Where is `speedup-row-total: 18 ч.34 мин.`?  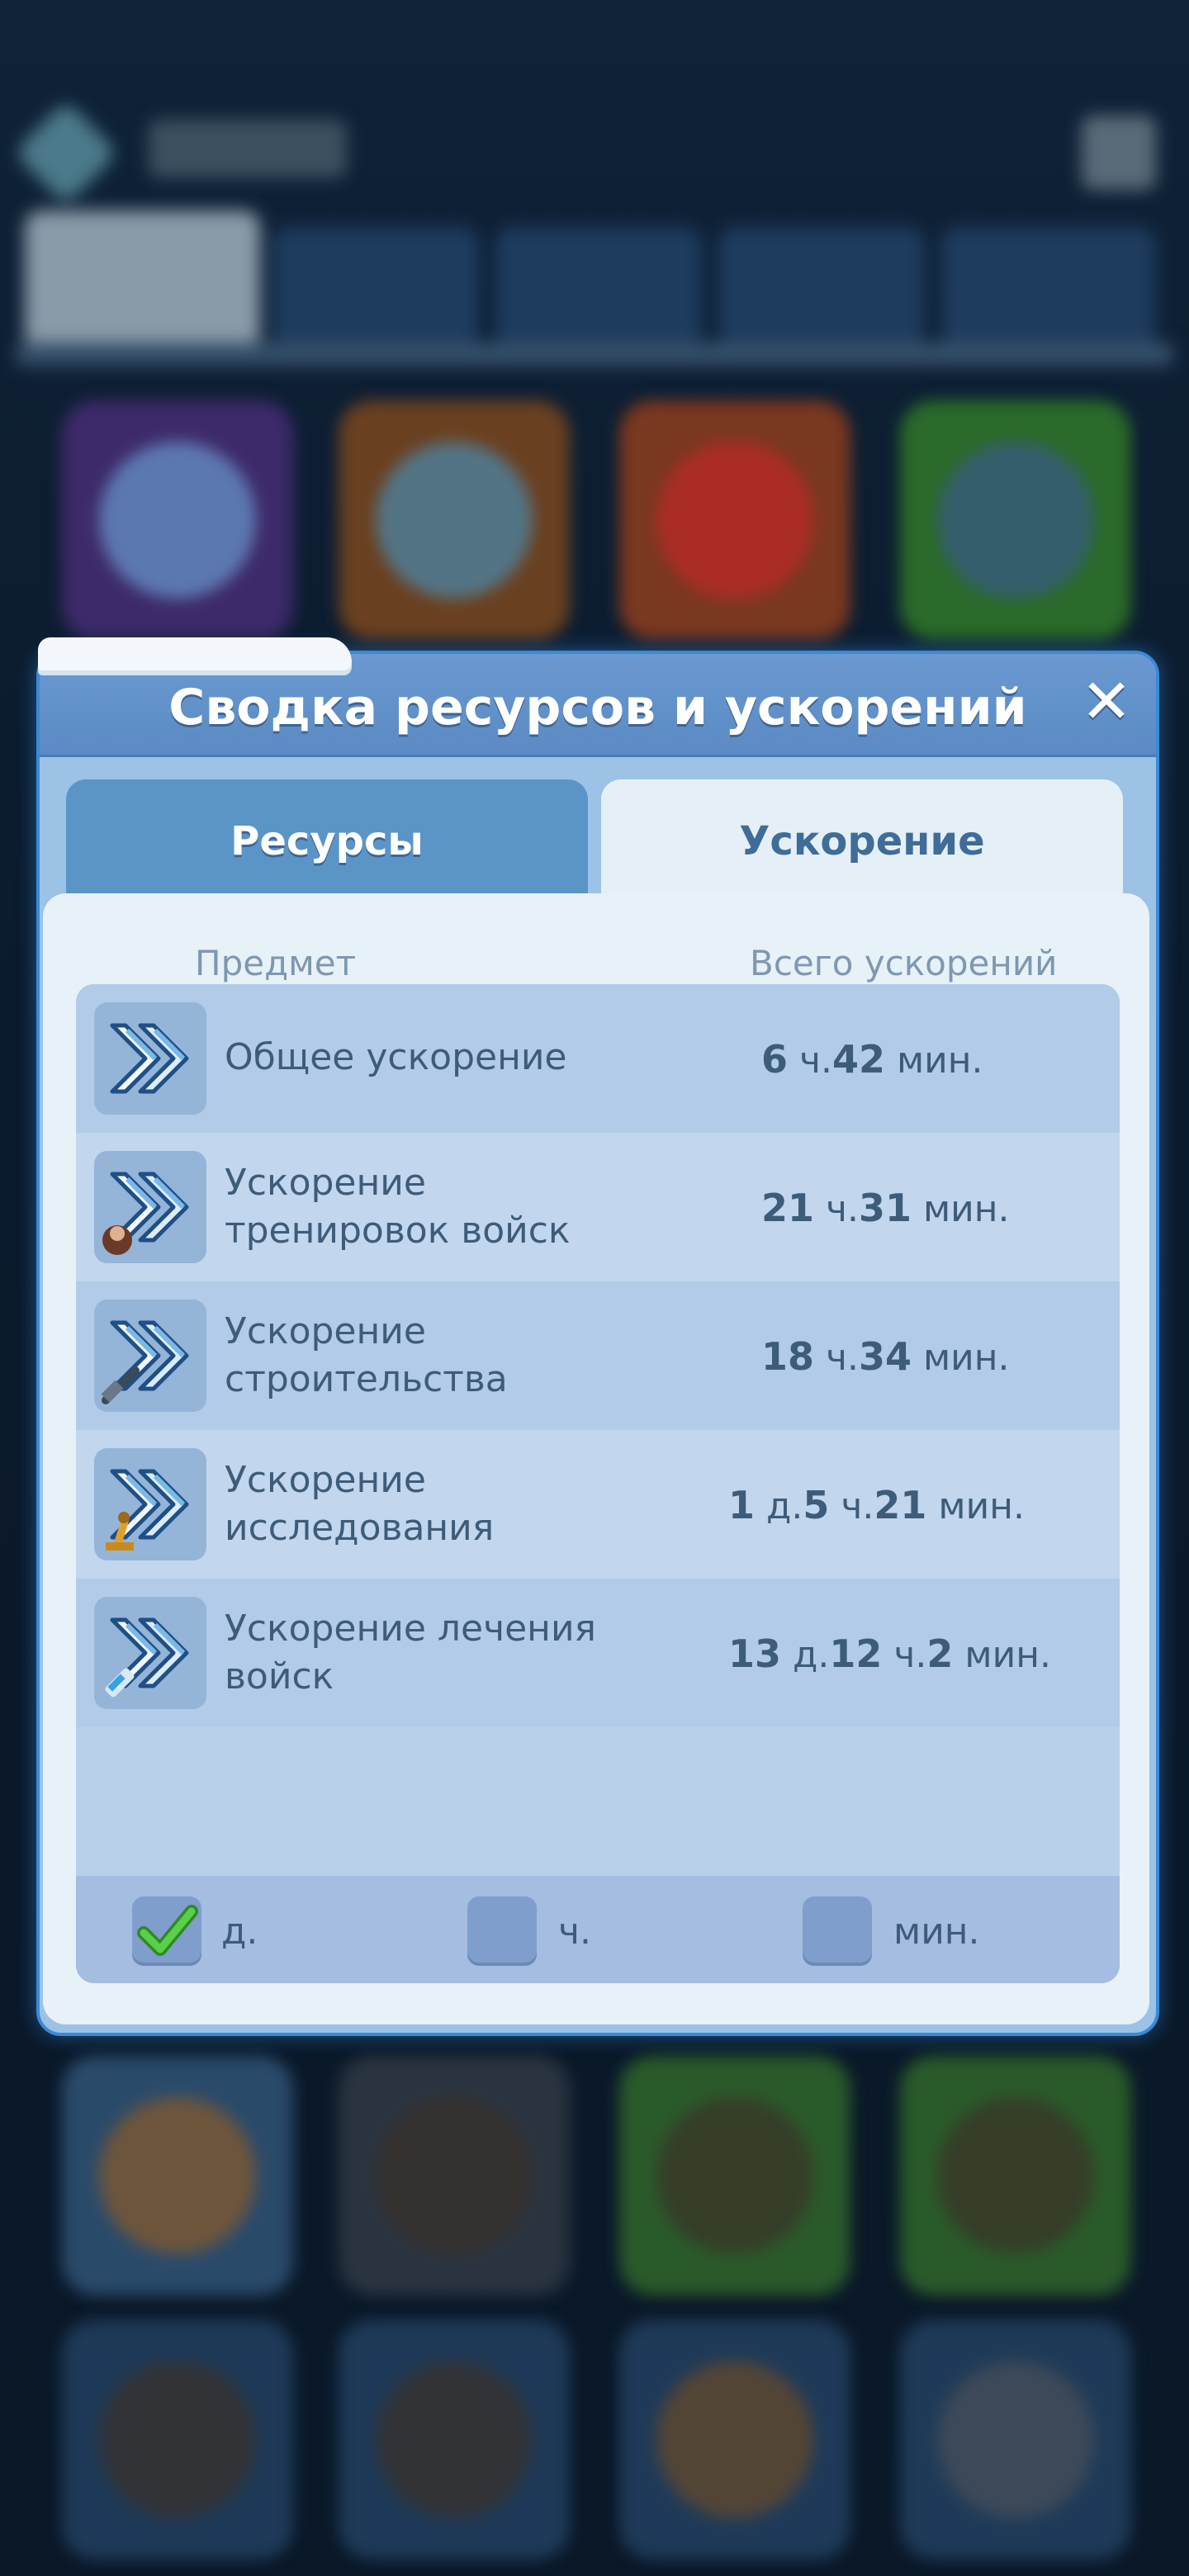
speedup-row-total: 18 ч.34 мин. is located at coordinates (926, 1356).